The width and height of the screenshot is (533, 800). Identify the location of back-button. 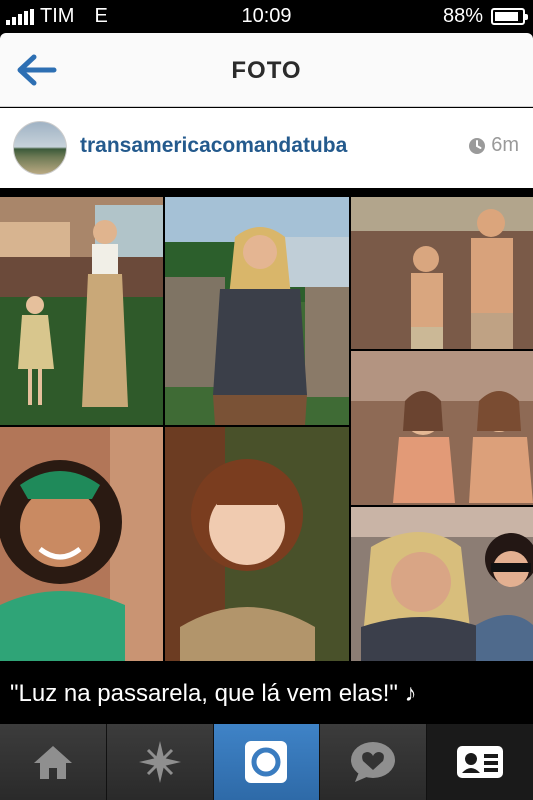
(36, 70).